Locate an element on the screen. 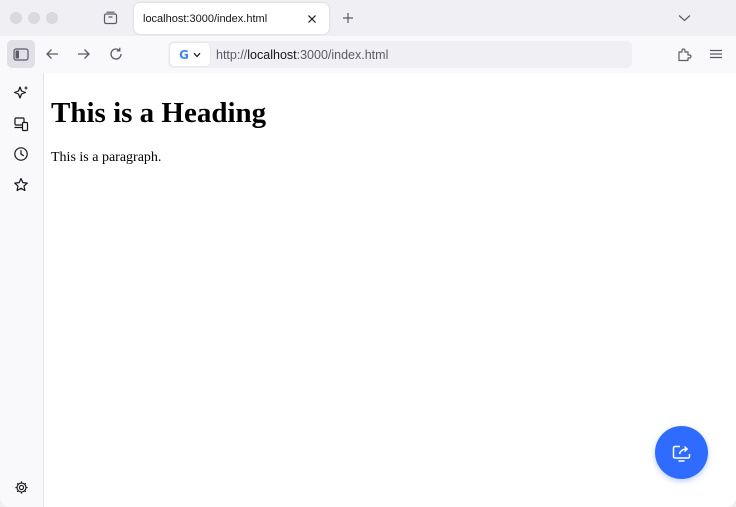  close-icon is located at coordinates (312, 19).